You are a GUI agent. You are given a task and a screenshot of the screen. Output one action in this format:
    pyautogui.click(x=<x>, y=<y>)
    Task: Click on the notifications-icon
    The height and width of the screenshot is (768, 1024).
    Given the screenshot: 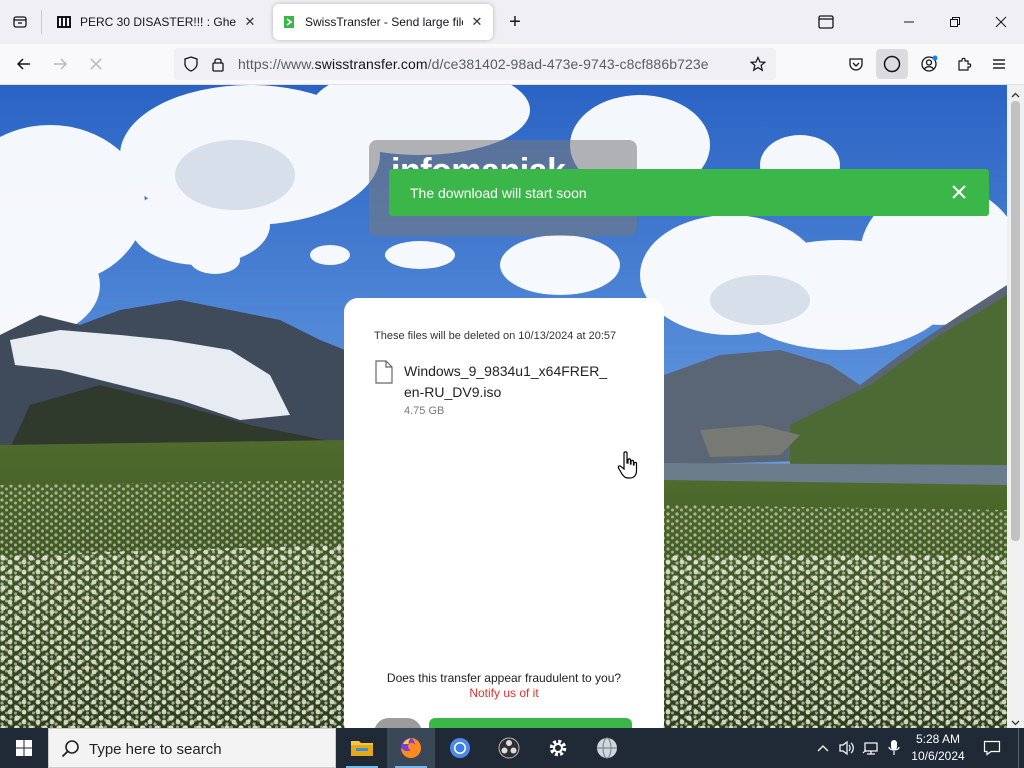 What is the action you would take?
    pyautogui.click(x=992, y=748)
    